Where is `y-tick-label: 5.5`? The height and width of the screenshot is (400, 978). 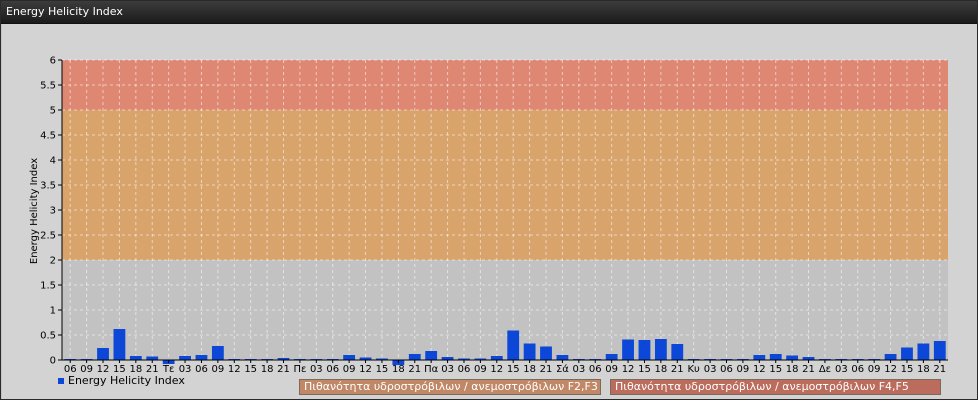 y-tick-label: 5.5 is located at coordinates (48, 86).